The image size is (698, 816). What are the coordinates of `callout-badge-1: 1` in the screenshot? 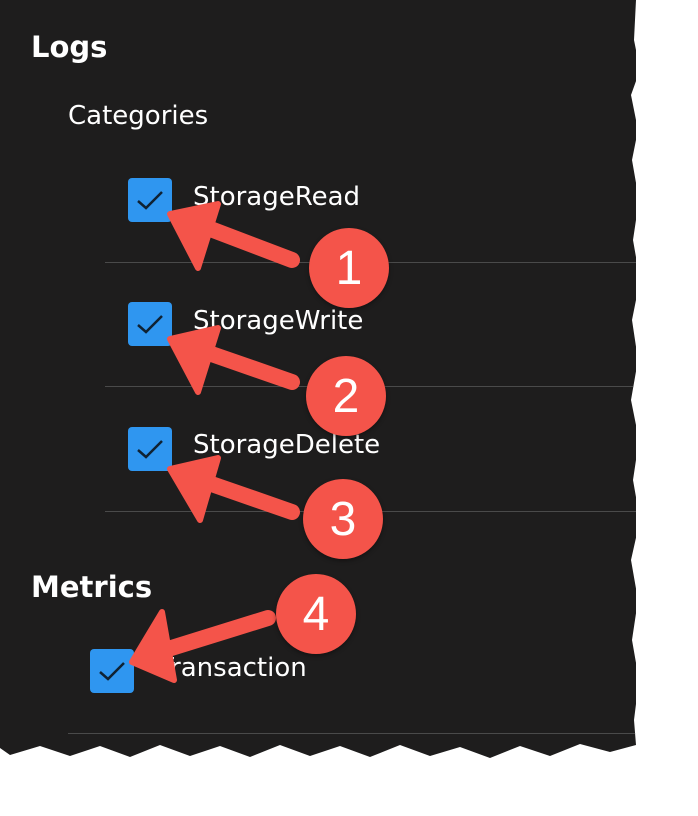 It's located at (349, 268).